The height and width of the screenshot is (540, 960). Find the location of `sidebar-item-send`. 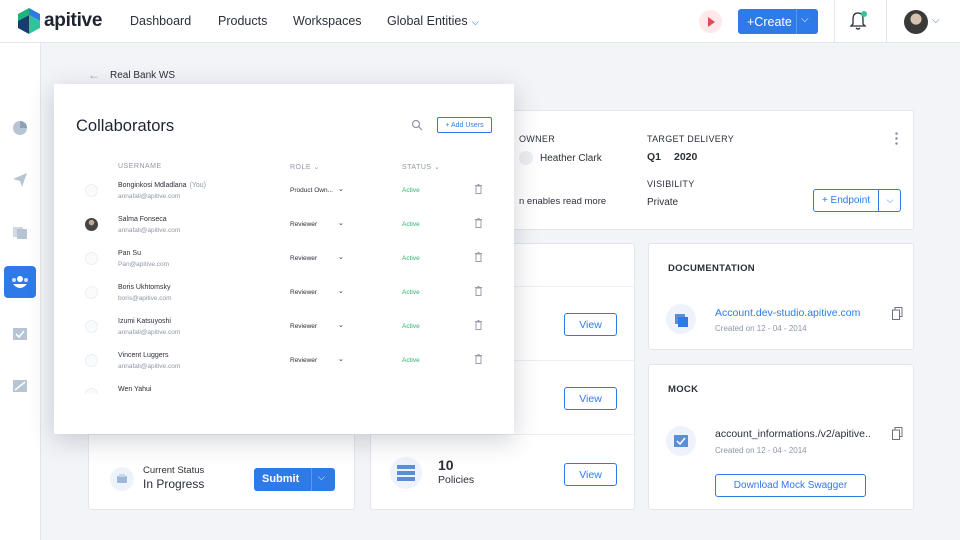

sidebar-item-send is located at coordinates (20, 180).